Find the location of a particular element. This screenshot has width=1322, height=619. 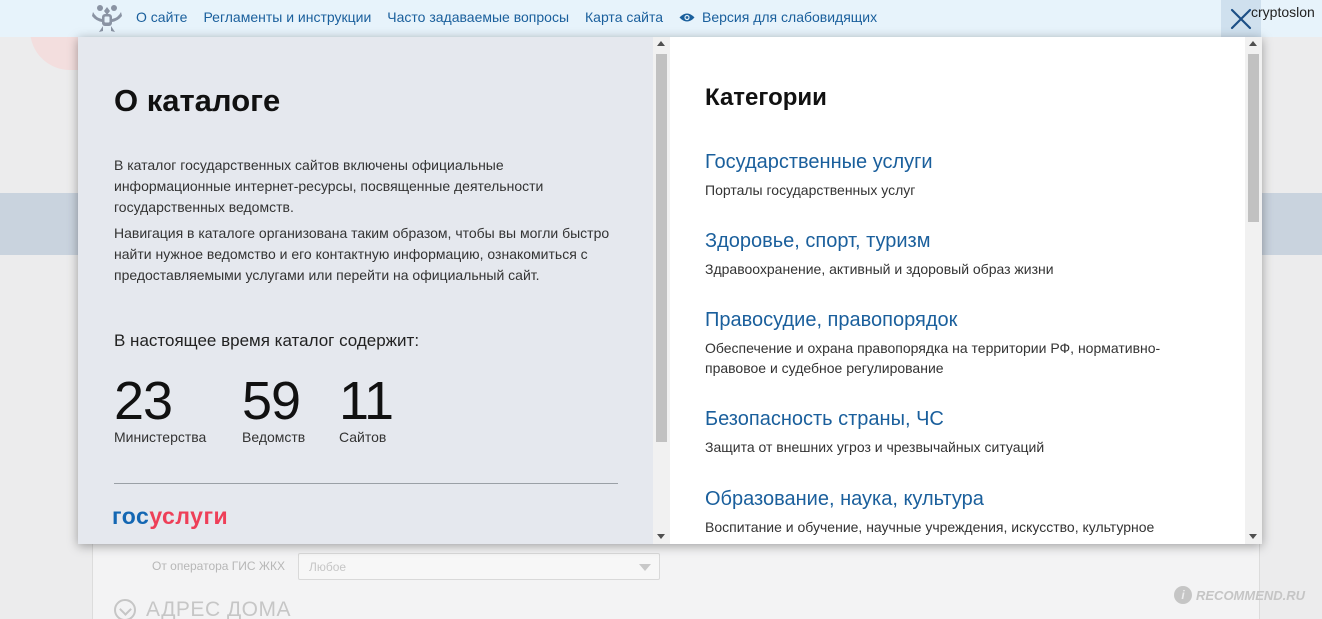

right-scrollbar is located at coordinates (1253, 290).